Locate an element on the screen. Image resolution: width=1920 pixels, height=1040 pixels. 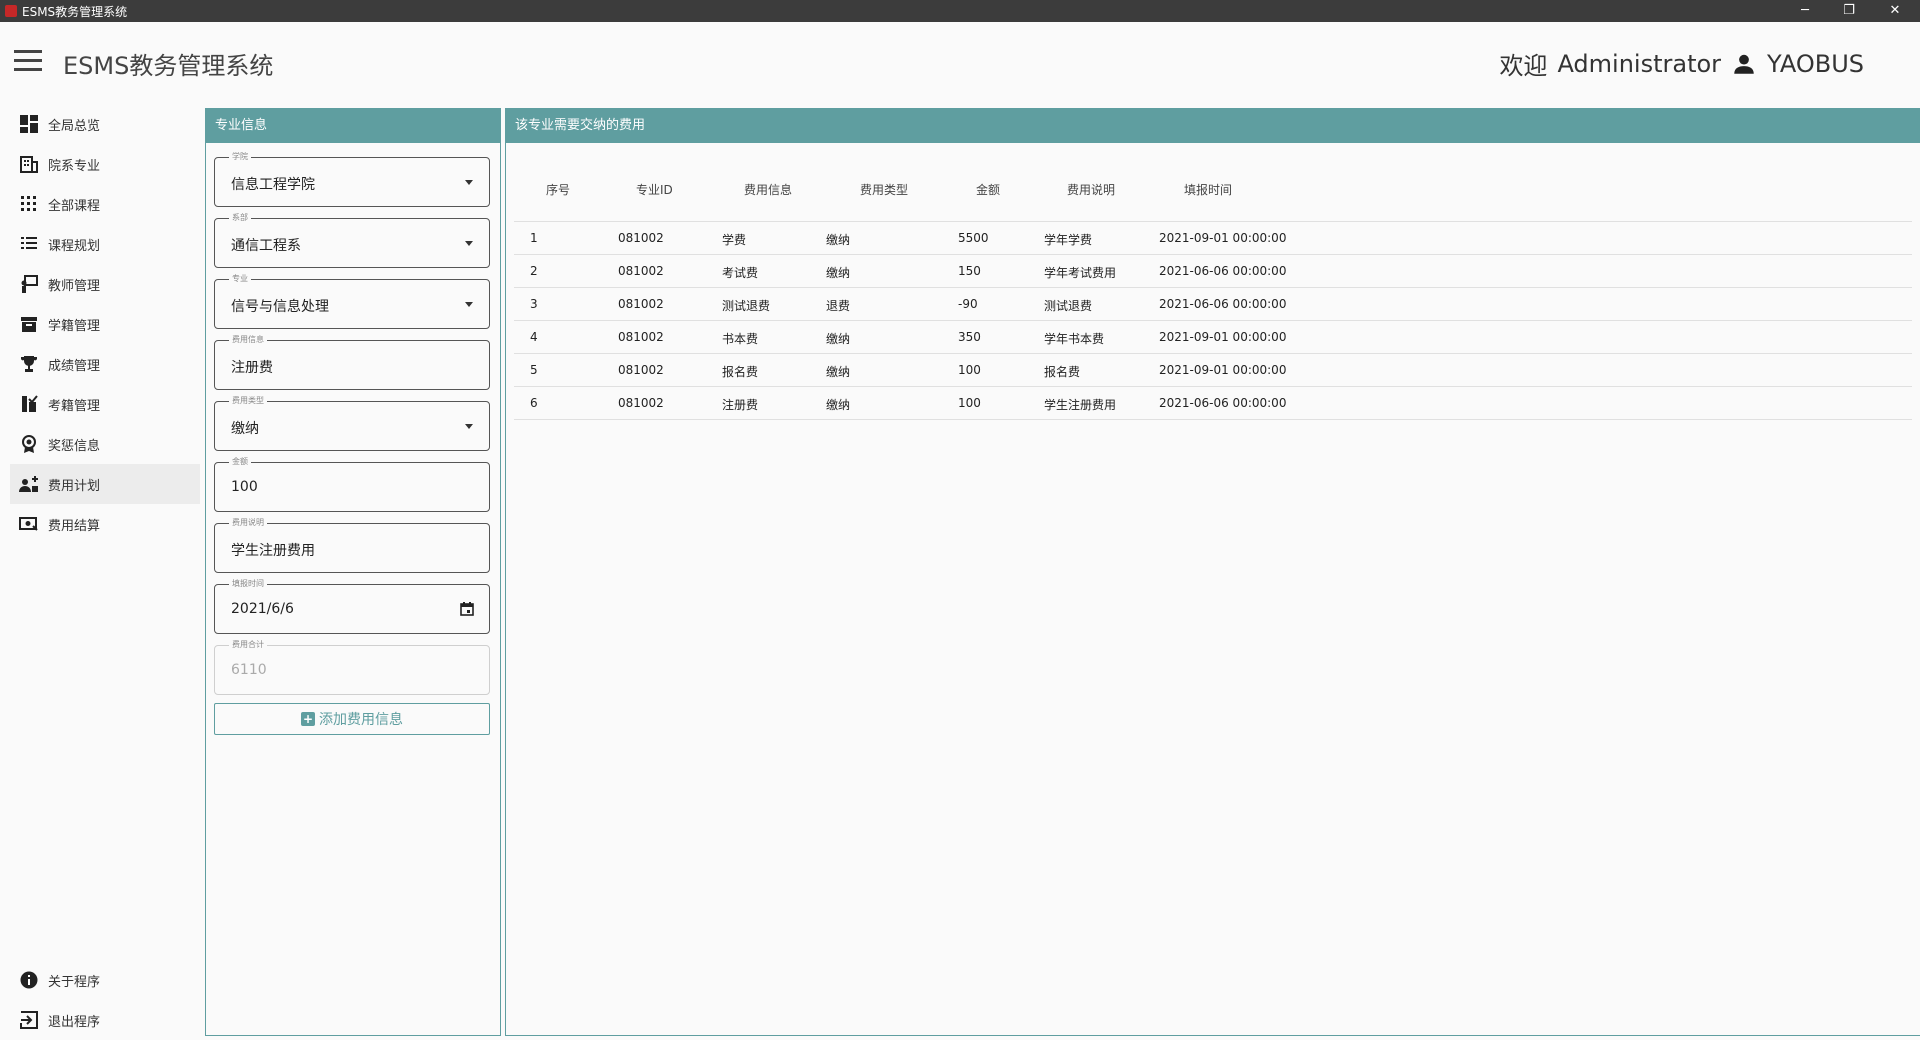
plus-icon: + is located at coordinates (308, 719).